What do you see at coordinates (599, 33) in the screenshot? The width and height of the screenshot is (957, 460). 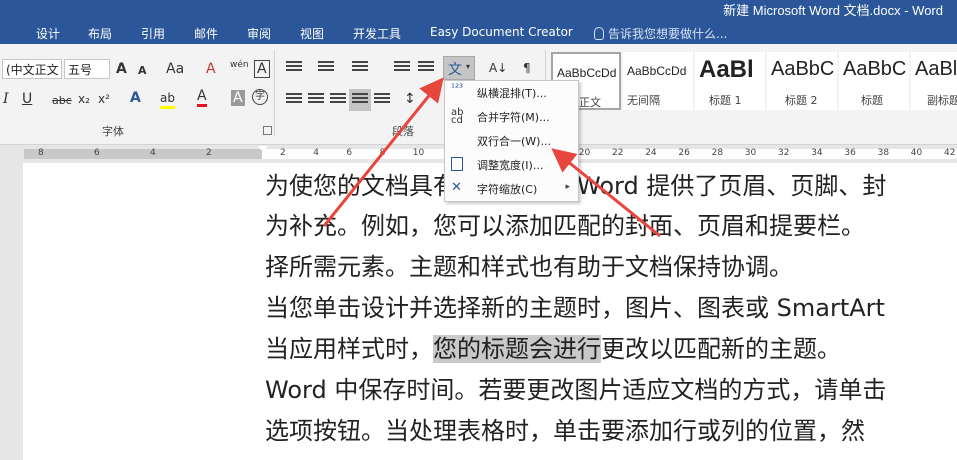 I see `lightbulb-icon` at bounding box center [599, 33].